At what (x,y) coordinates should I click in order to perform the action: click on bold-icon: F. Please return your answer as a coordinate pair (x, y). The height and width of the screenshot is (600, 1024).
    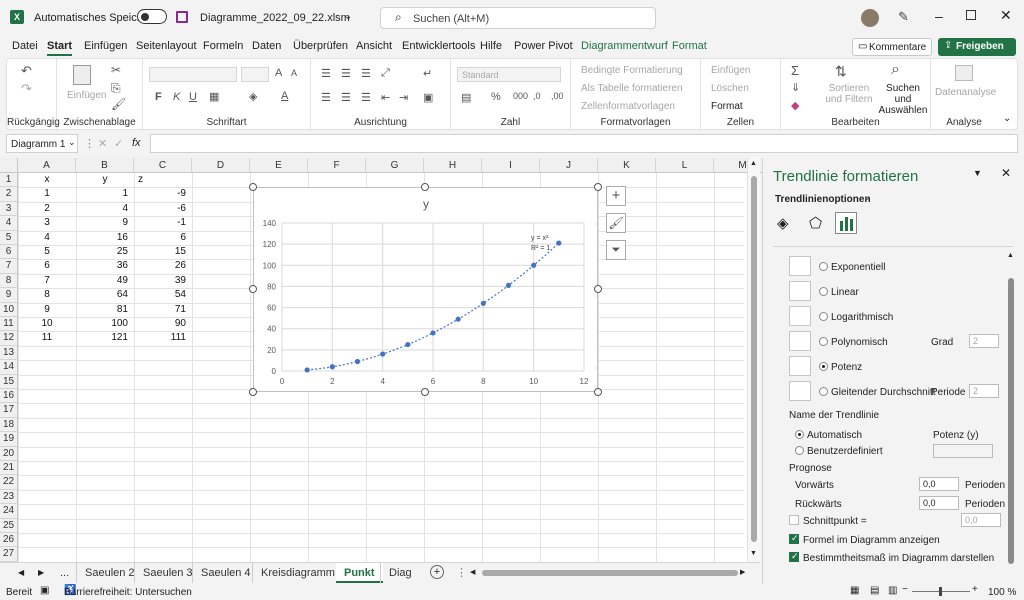
    Looking at the image, I should click on (158, 97).